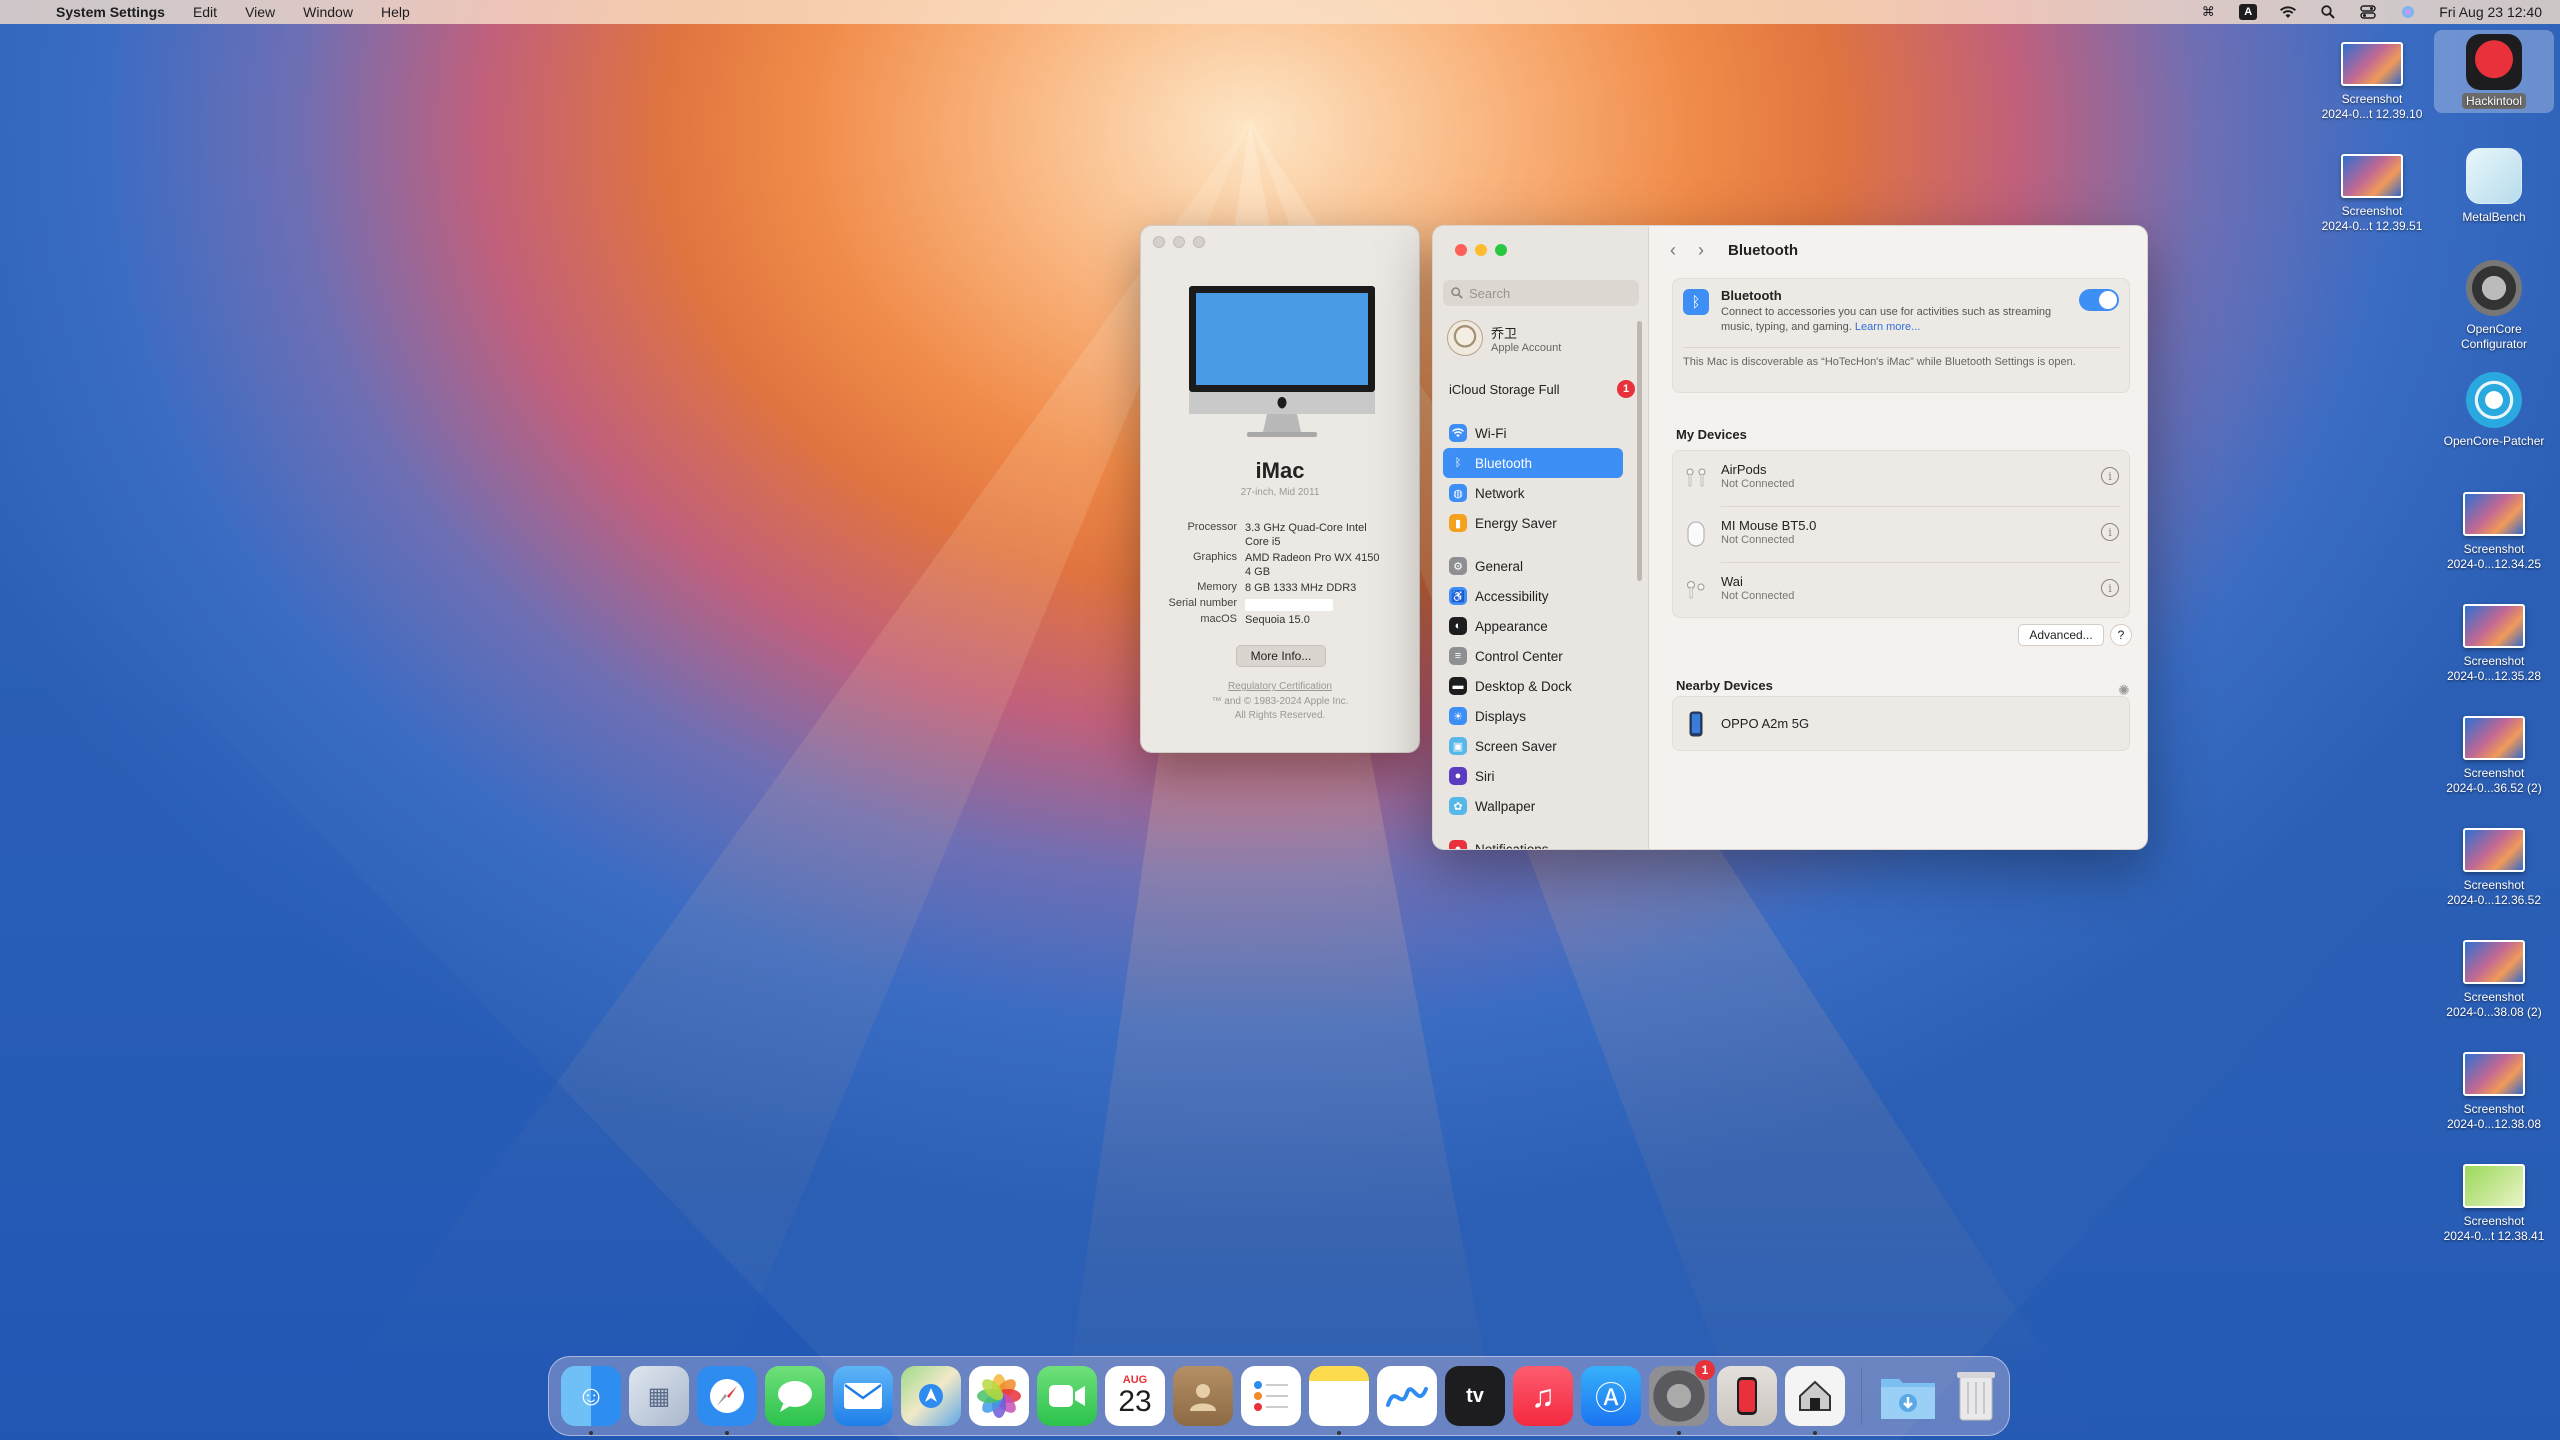 The width and height of the screenshot is (2560, 1440). I want to click on apple-account: 乔卫 Apple Account, so click(1504, 338).